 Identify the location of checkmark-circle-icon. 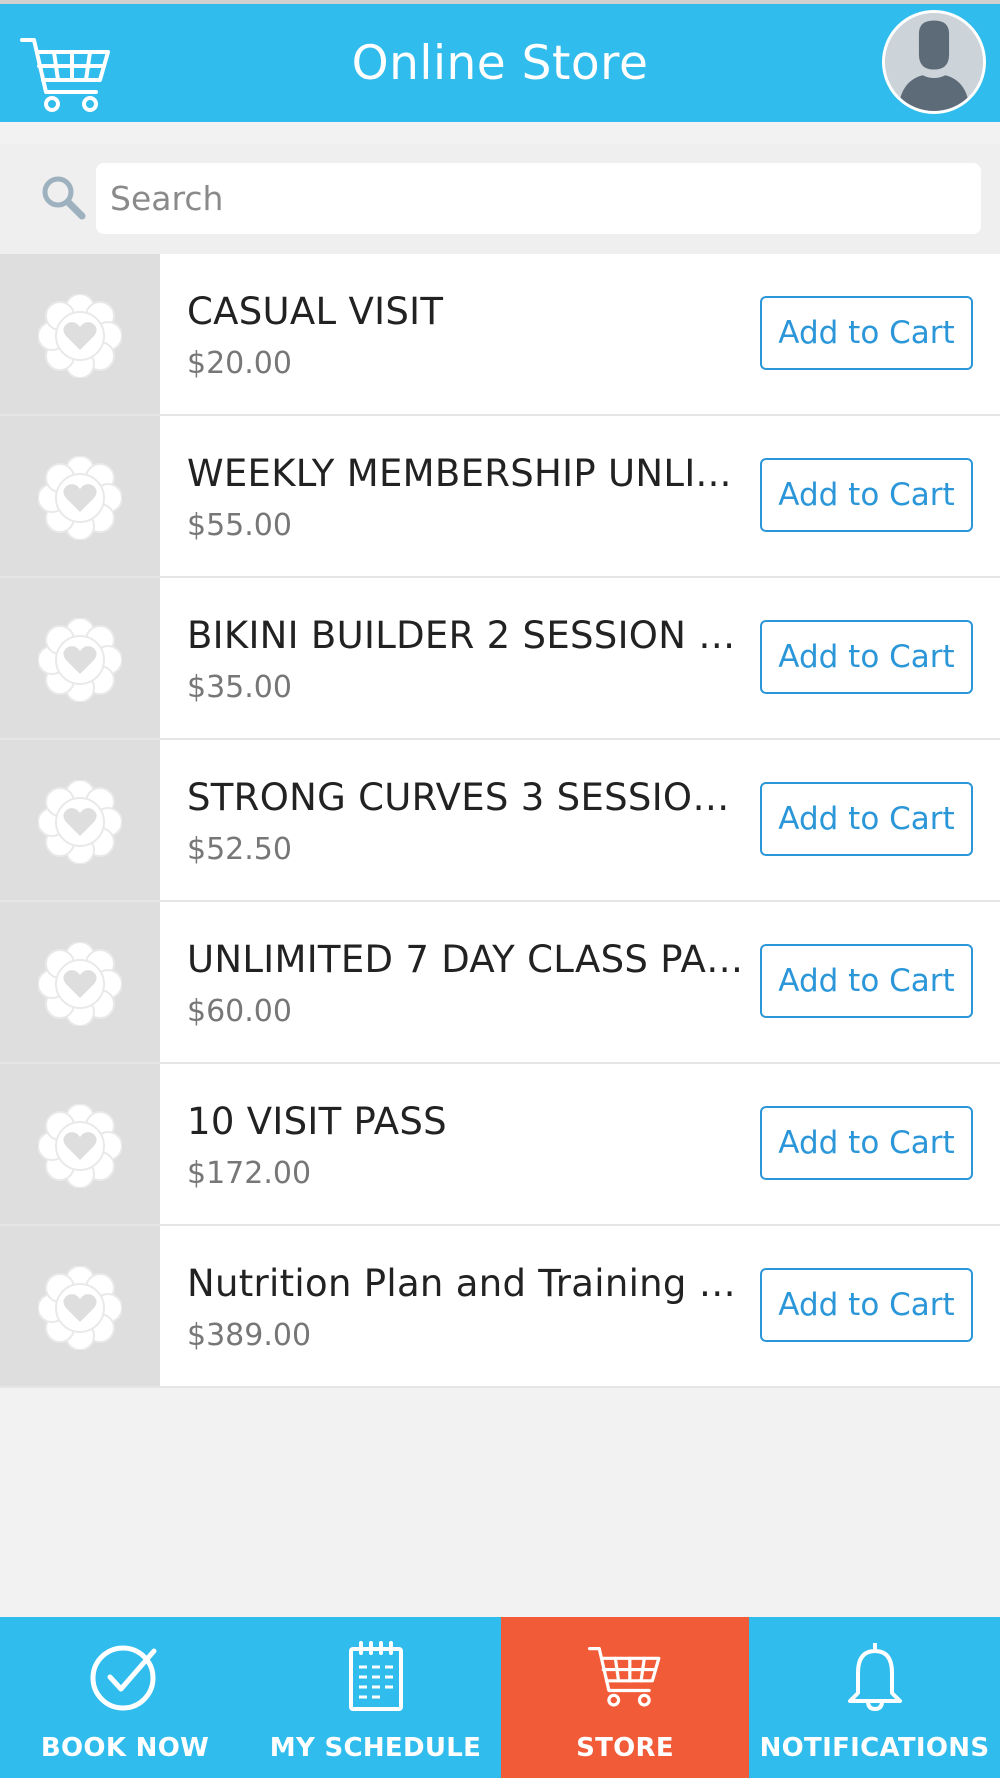
(123, 1678).